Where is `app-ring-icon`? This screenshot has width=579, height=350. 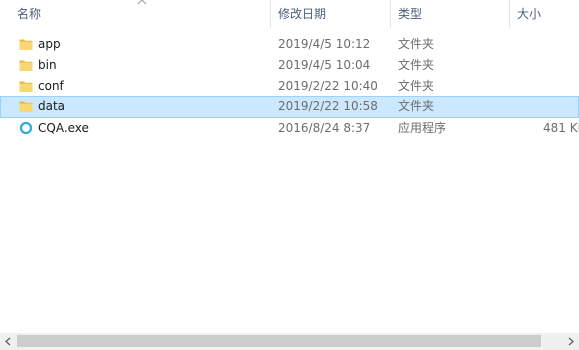 app-ring-icon is located at coordinates (26, 128).